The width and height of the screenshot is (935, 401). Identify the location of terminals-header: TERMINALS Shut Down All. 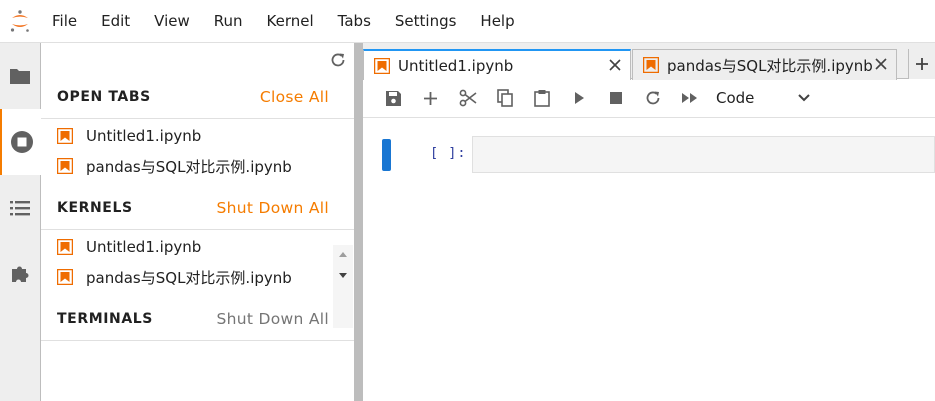
(197, 319).